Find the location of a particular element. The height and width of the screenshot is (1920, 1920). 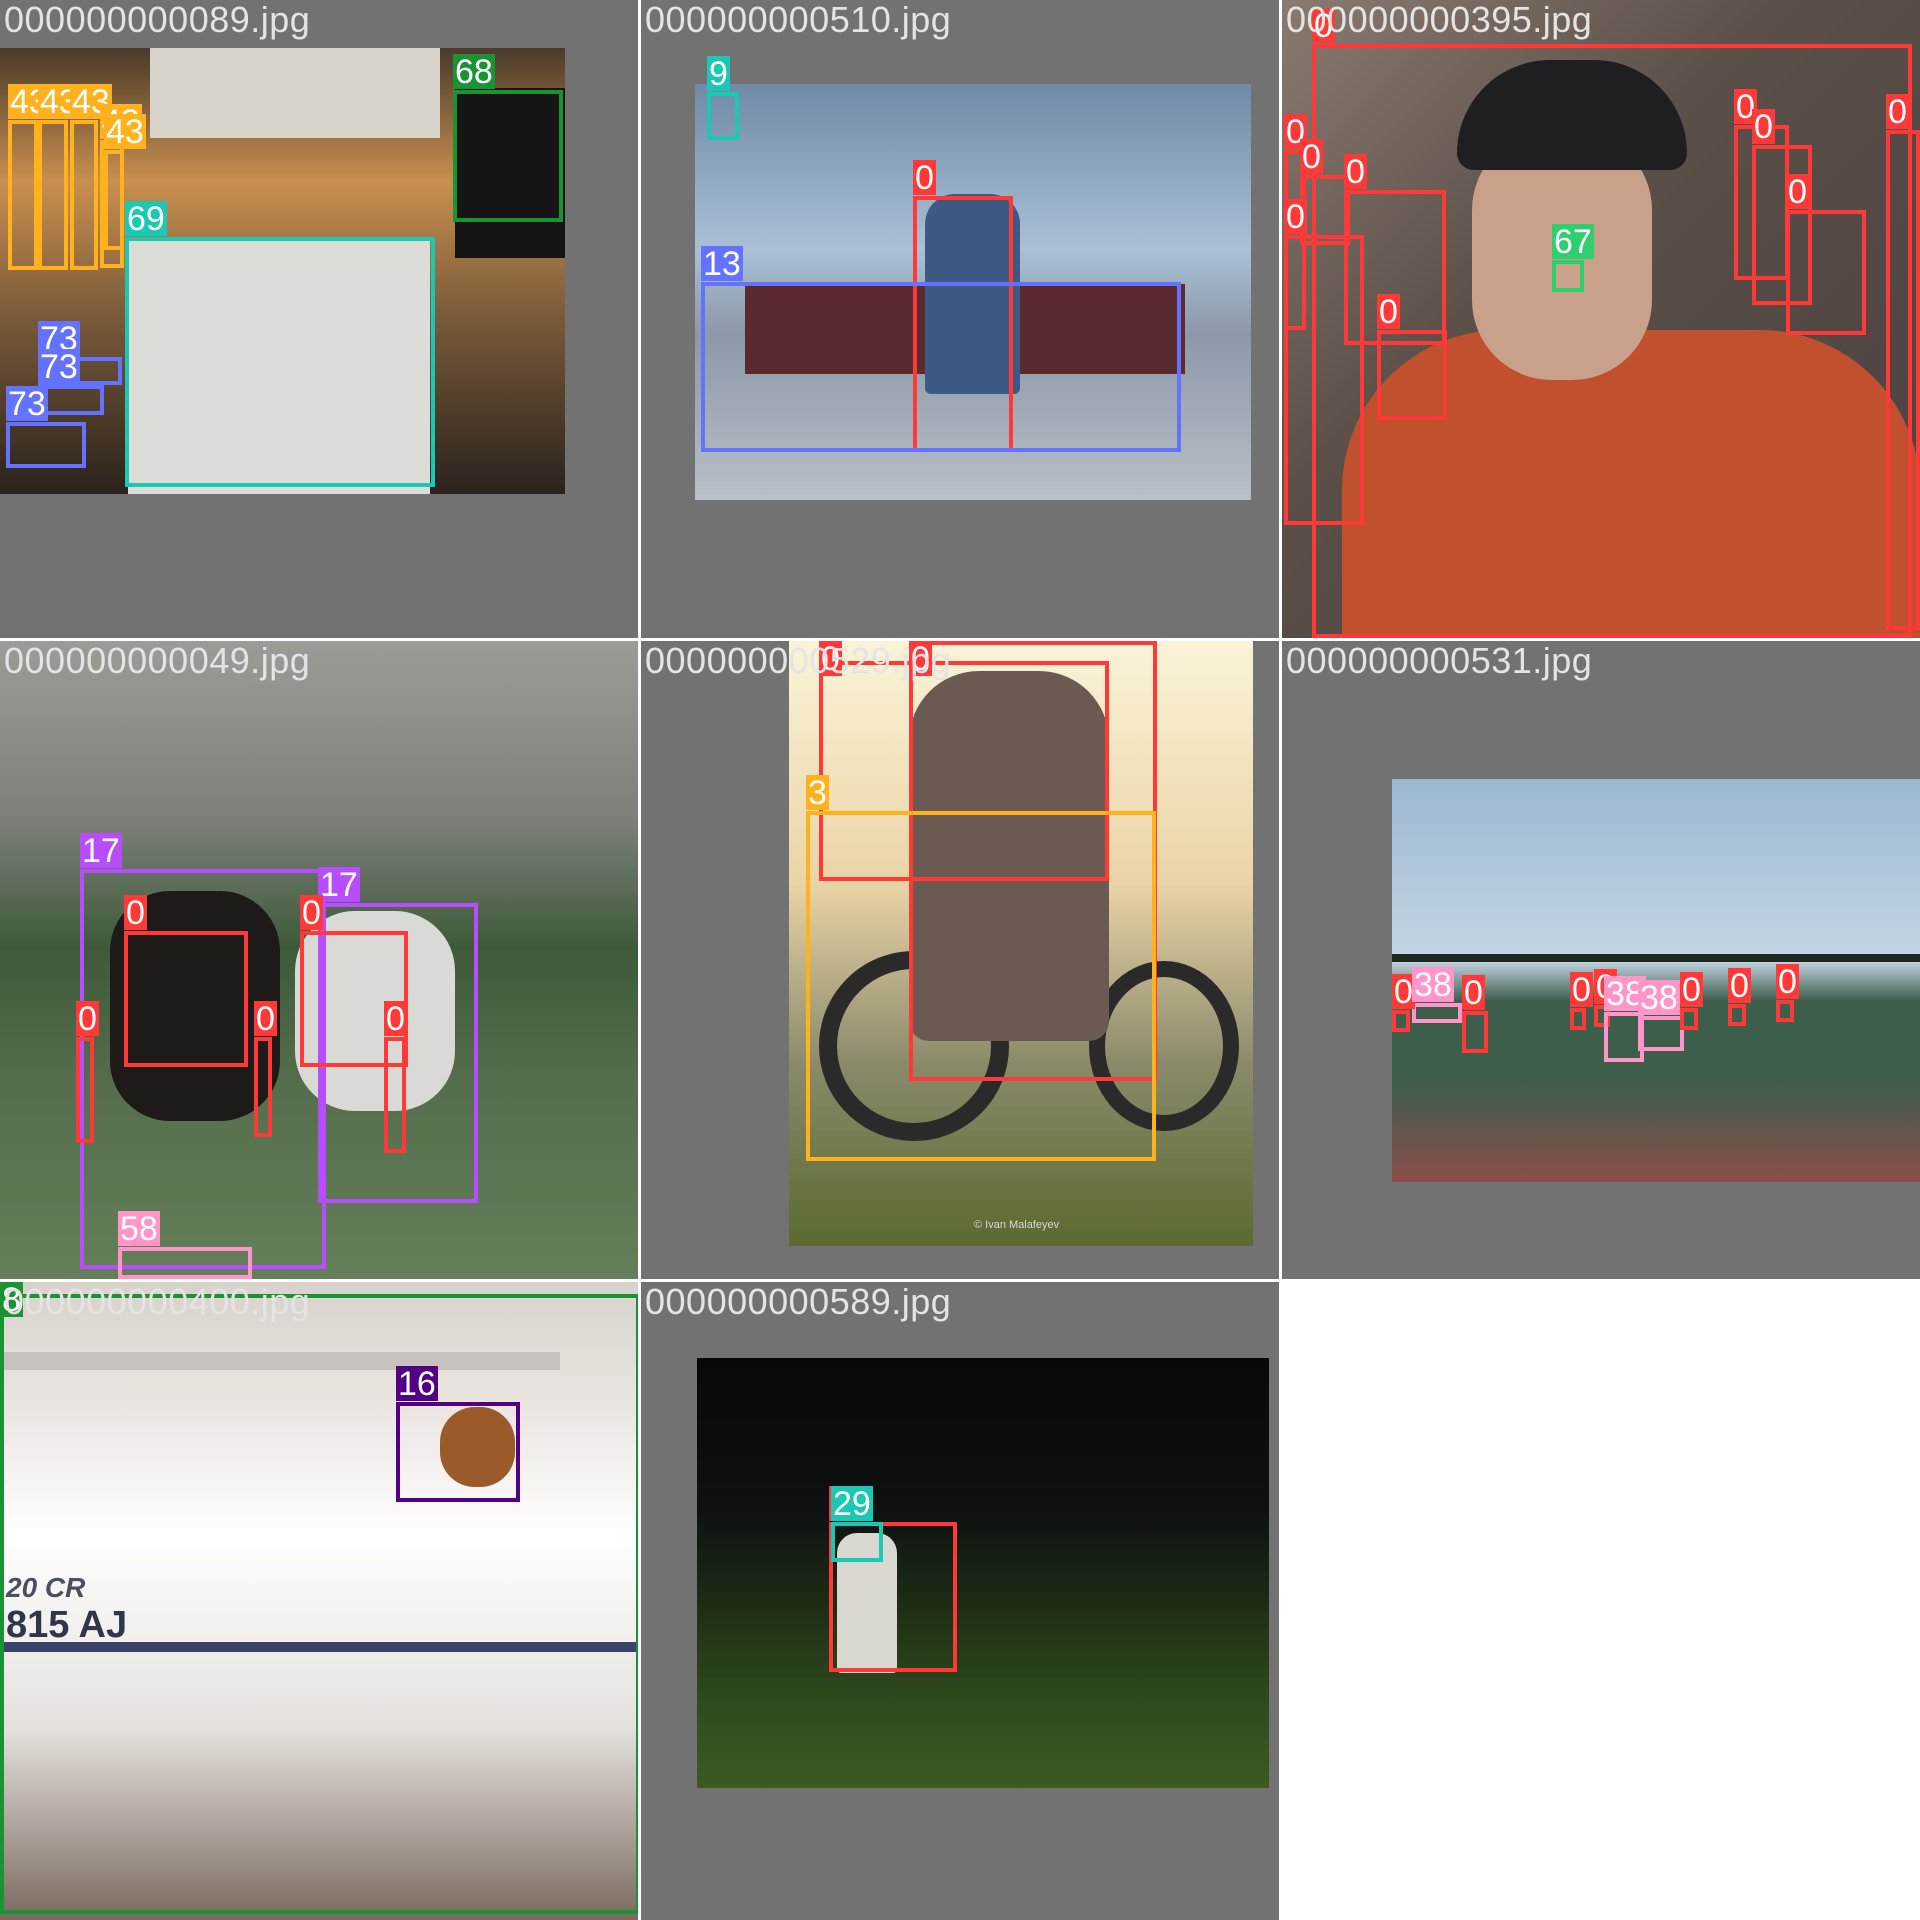

range-hood is located at coordinates (295, 93).